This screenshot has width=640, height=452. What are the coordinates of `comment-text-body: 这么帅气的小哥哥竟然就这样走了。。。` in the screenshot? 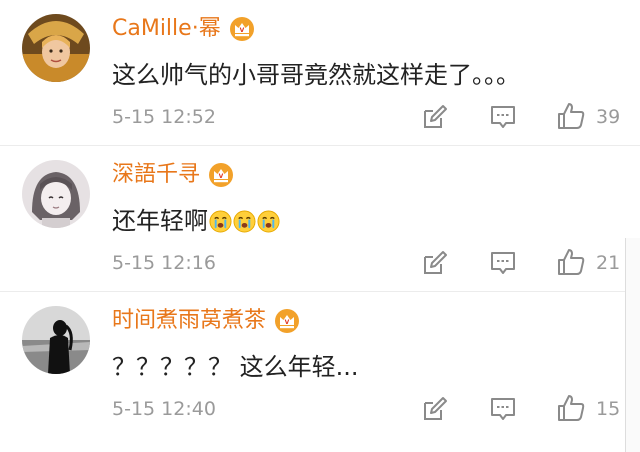 It's located at (316, 75).